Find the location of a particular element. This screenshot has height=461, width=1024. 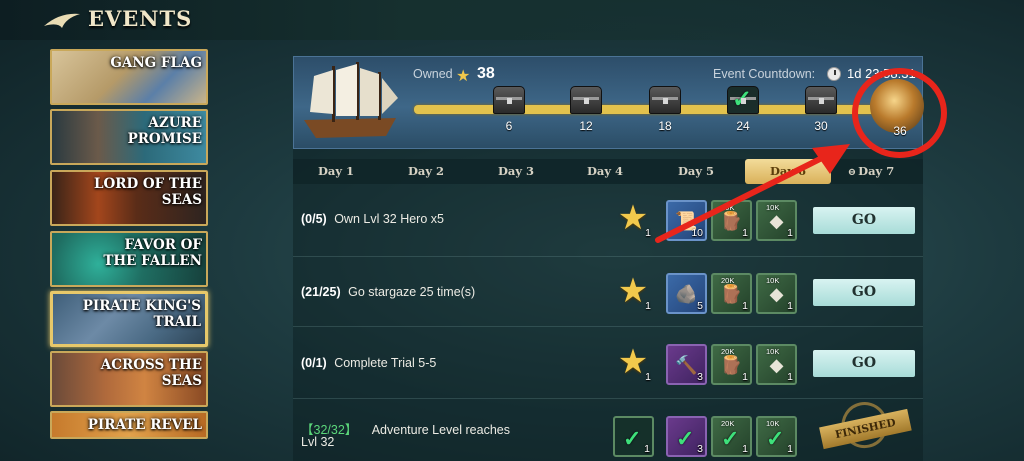

sidebar-item-label: PIRATE KING'S TRAIL is located at coordinates (141, 314).